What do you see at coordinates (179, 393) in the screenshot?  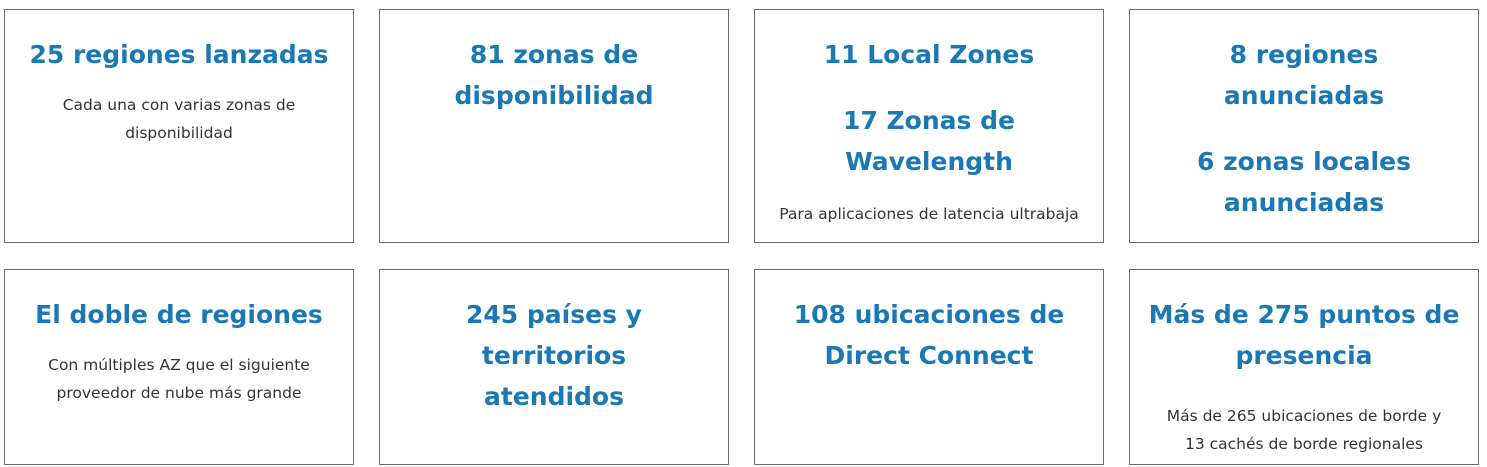 I see `stat-description-line: proveedor de nube más grande` at bounding box center [179, 393].